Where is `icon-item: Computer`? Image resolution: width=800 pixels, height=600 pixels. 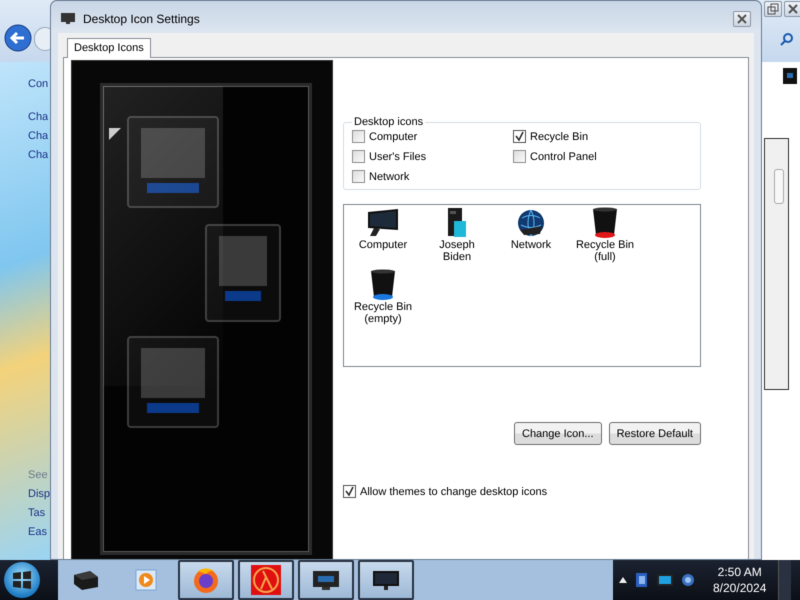
icon-item: Computer is located at coordinates (383, 235).